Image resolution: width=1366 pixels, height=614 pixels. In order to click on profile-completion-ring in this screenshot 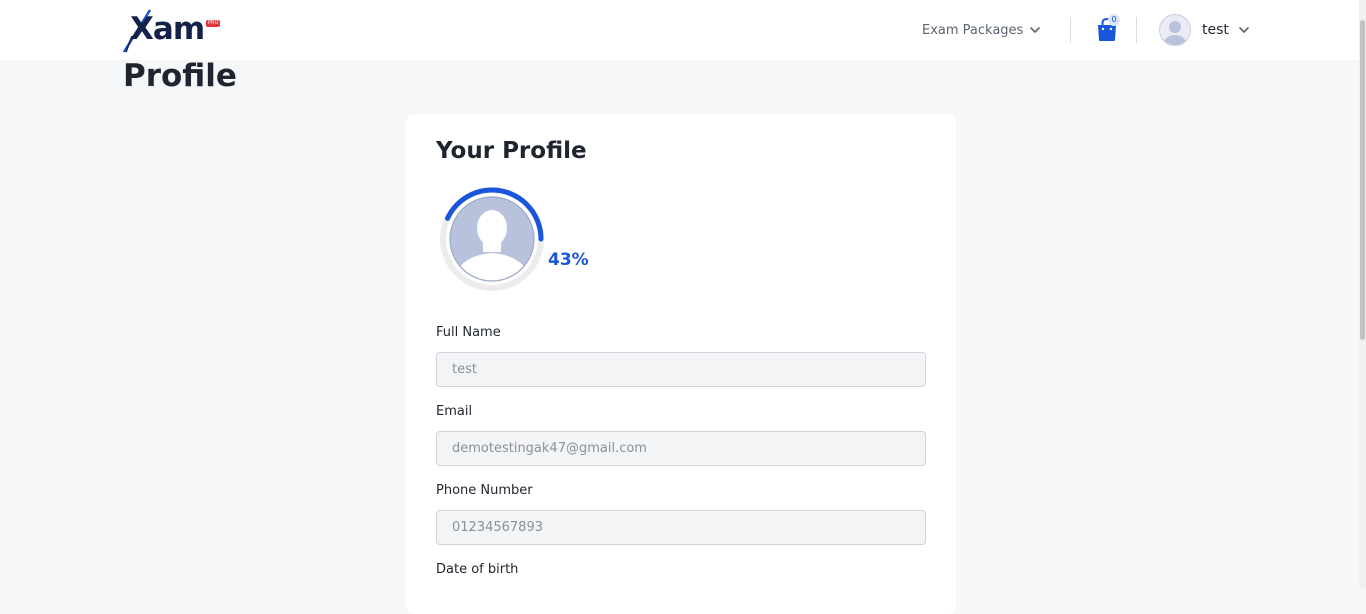, I will do `click(492, 239)`.